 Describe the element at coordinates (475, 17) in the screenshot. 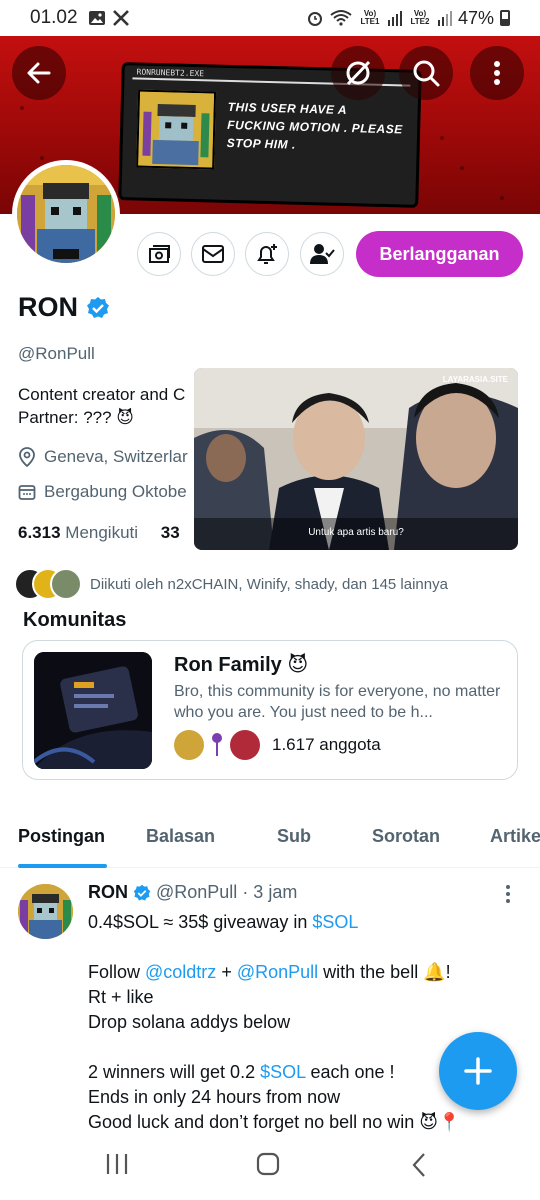

I see `battery-percent: 47%` at that location.